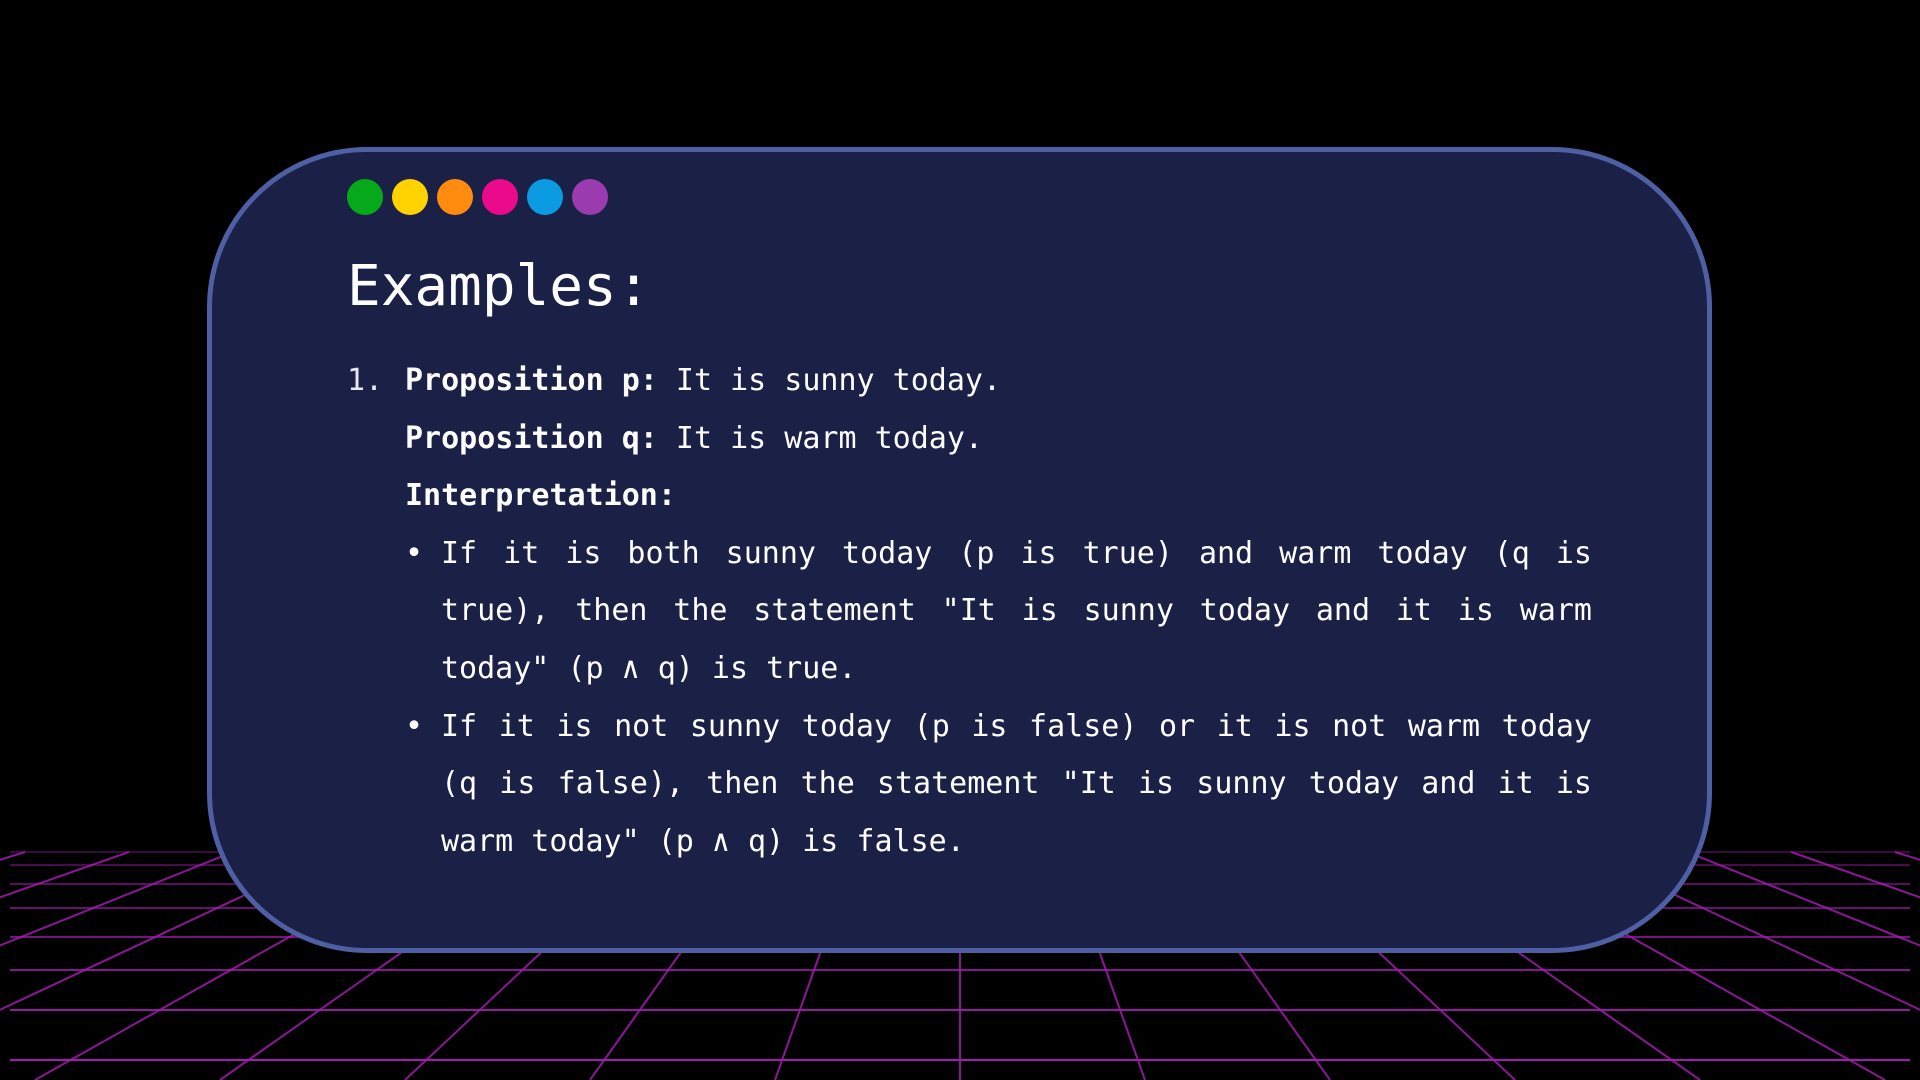 This screenshot has height=1080, width=1920. What do you see at coordinates (829, 380) in the screenshot?
I see `proposition-p-text: It is sunny today.` at bounding box center [829, 380].